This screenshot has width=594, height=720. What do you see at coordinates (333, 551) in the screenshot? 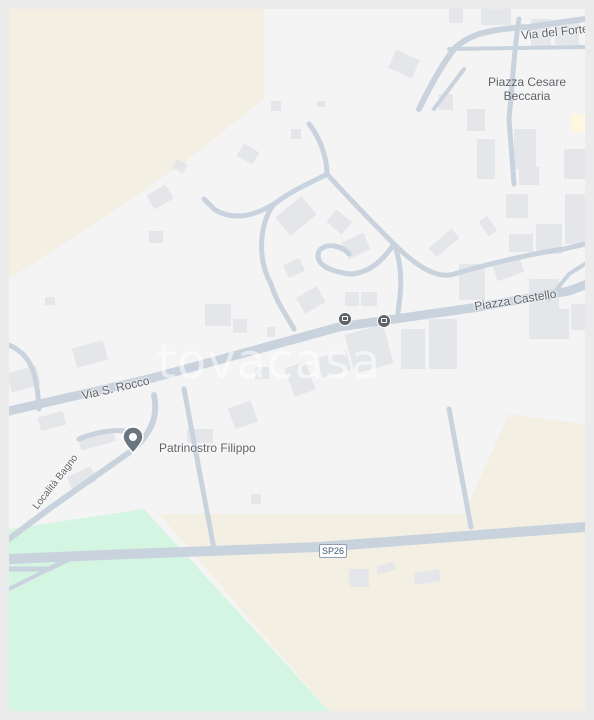
I see `road-shield-sp26: SP26` at bounding box center [333, 551].